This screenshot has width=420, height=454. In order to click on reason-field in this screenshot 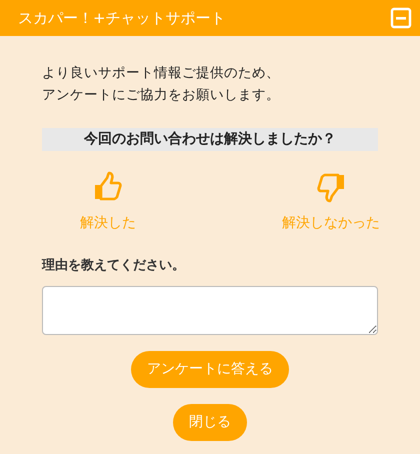, I will do `click(210, 310)`.